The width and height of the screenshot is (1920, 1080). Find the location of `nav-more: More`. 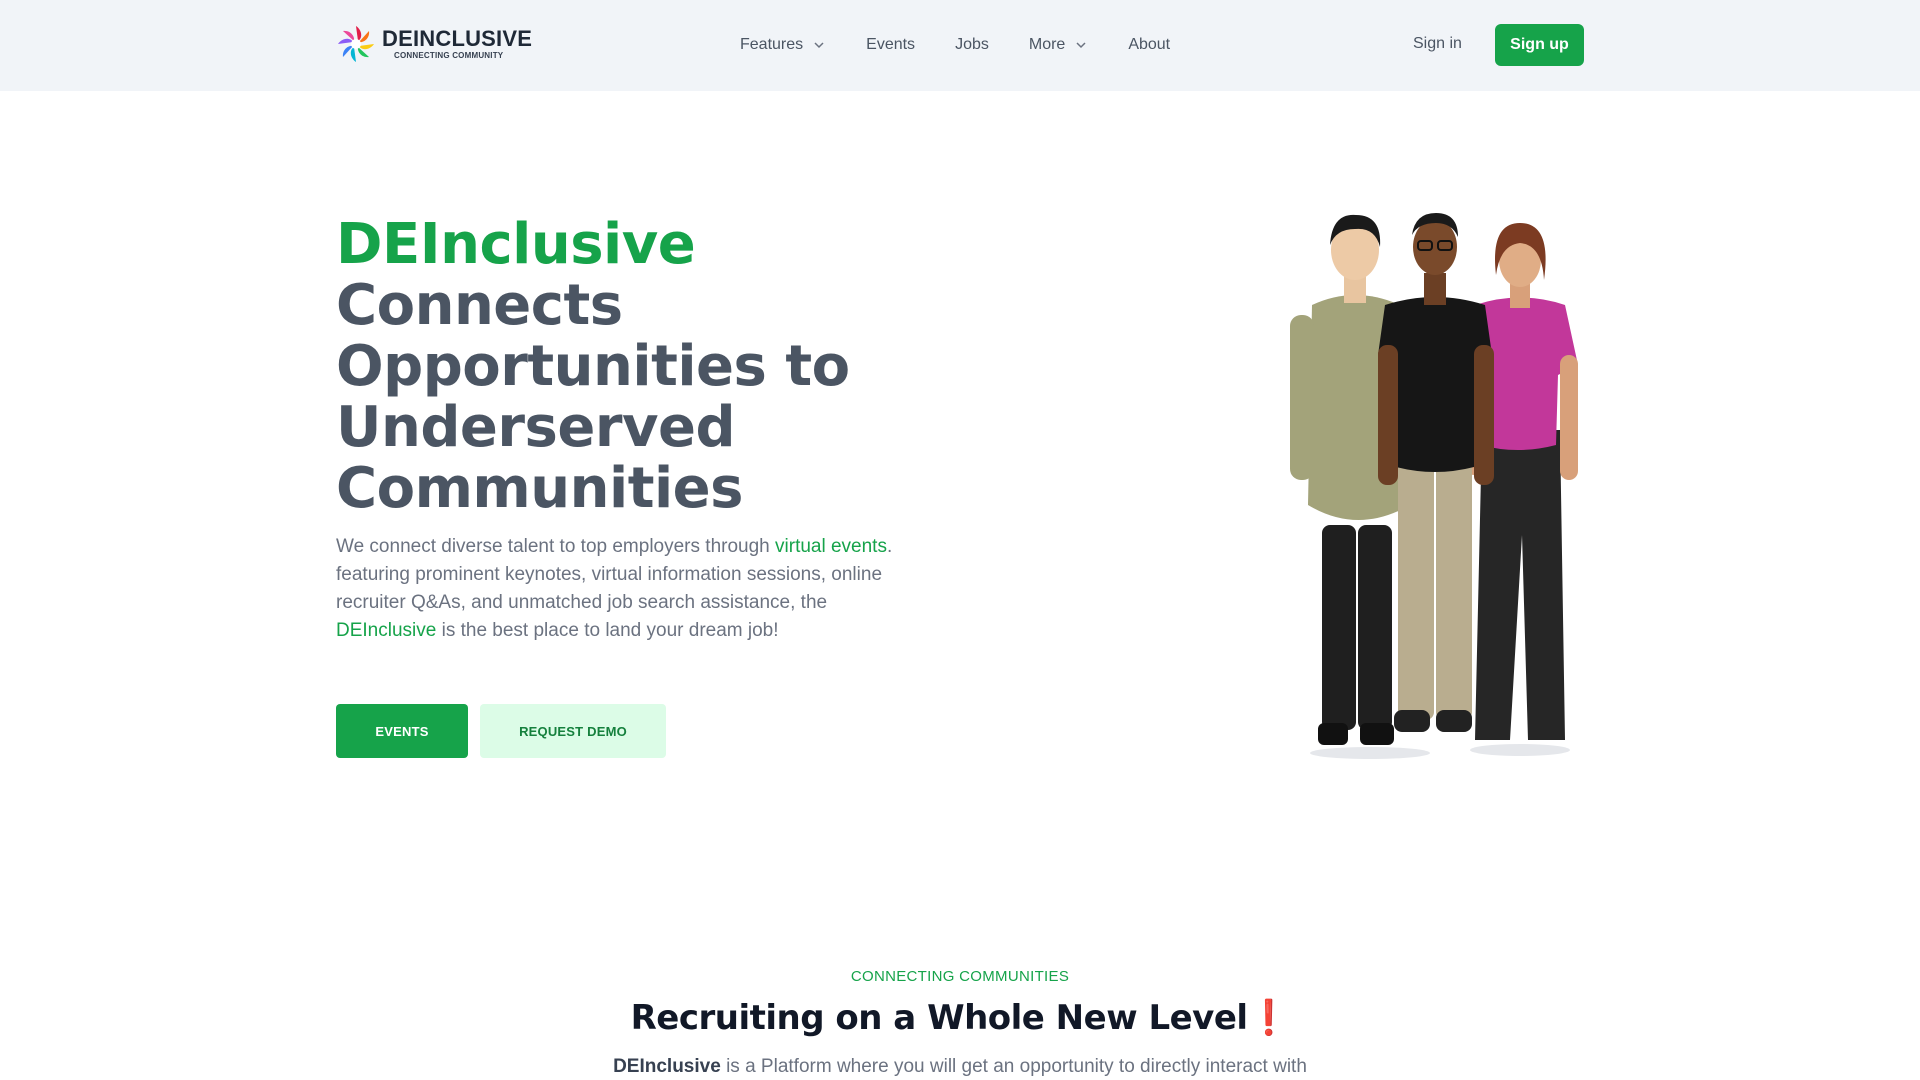

nav-more: More is located at coordinates (1058, 45).